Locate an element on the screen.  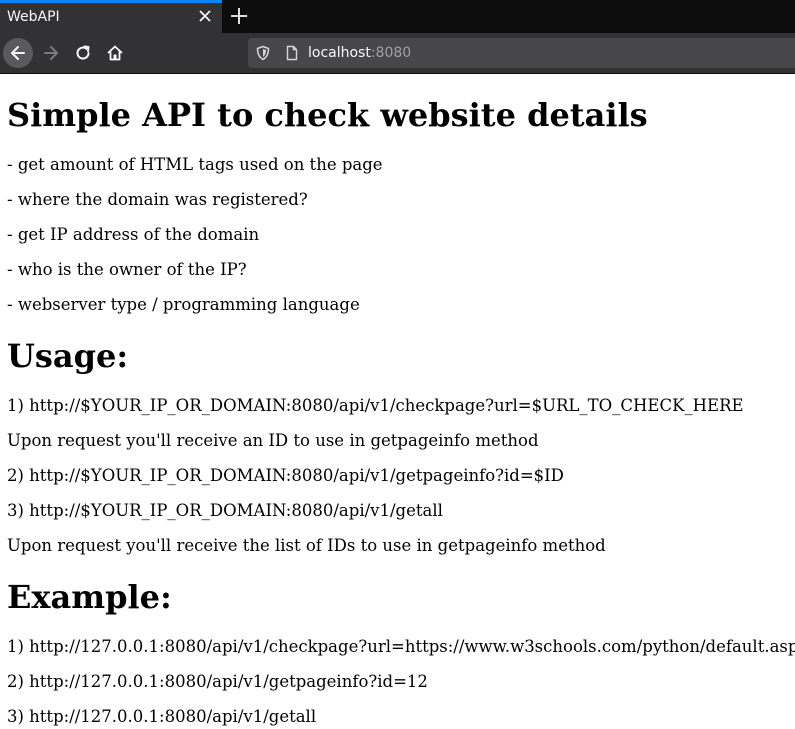
url-text: localhost:8080 is located at coordinates (359, 53).